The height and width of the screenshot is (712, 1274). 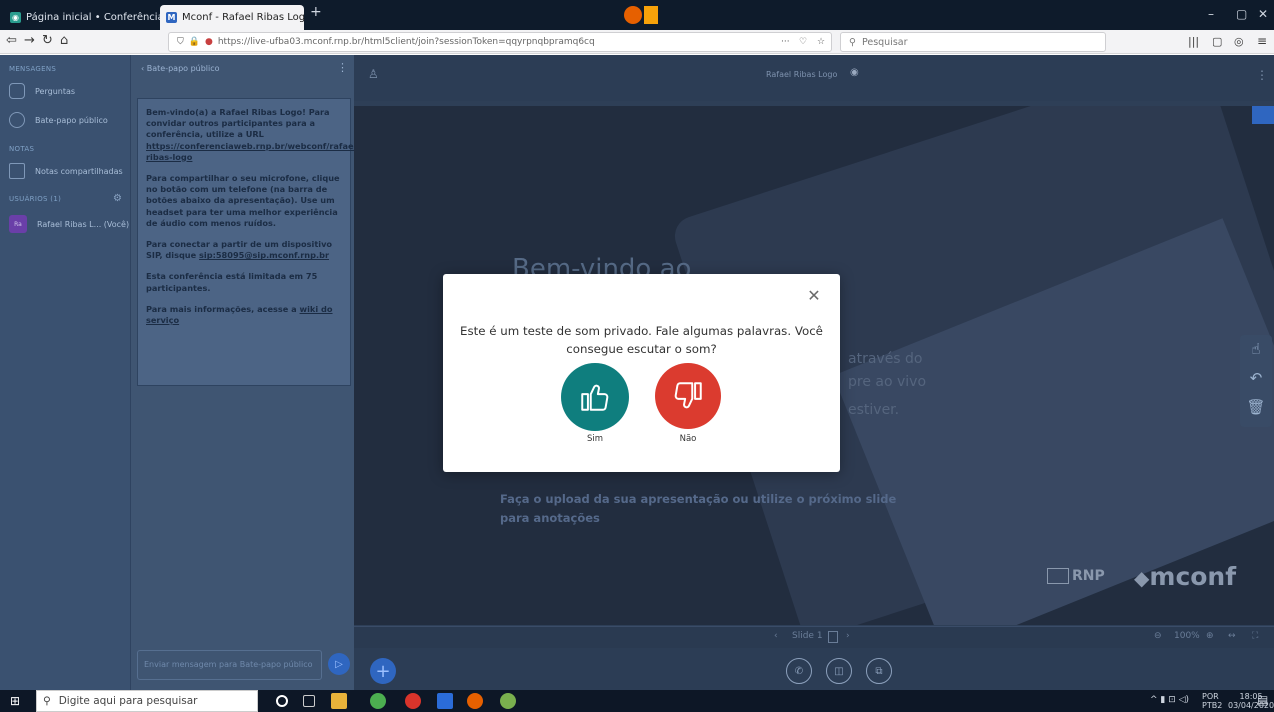 I want to click on tab-pagina-inicial: ◉ Página inicial • Conferência W... ✕, so click(x=83, y=17).